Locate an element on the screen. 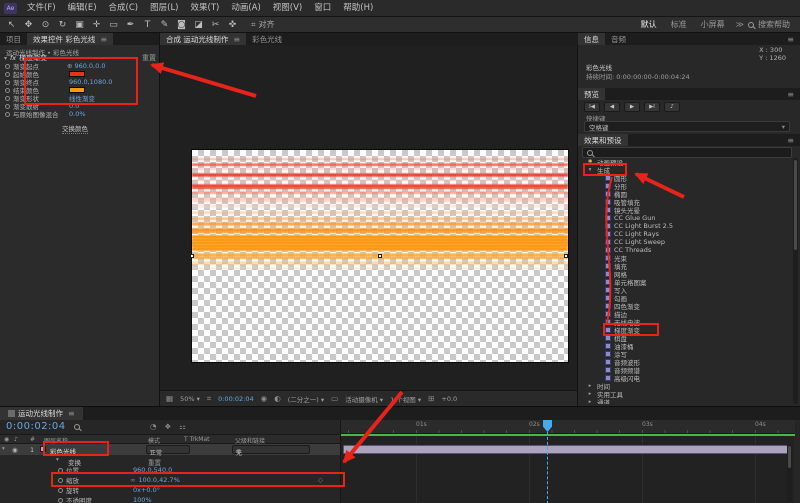 This screenshot has width=800, height=503. timeline-toggle-icon: ❖ is located at coordinates (168, 426).